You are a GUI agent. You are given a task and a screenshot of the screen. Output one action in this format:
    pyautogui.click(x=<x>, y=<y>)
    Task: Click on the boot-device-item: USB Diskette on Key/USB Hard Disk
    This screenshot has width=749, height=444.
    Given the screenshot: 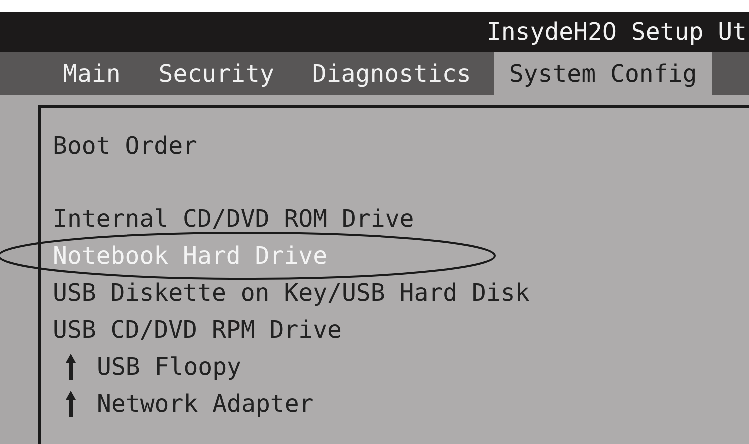 What is the action you would take?
    pyautogui.click(x=291, y=292)
    